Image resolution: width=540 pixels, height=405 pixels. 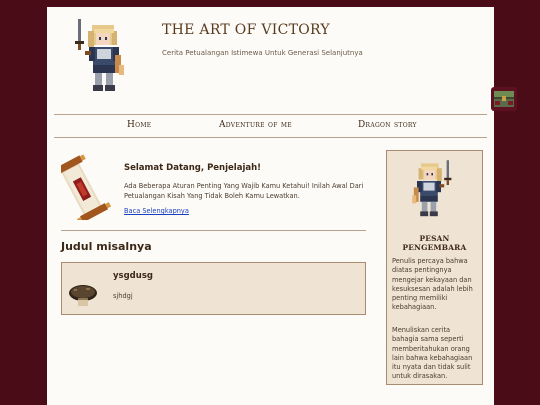 What do you see at coordinates (213, 288) in the screenshot?
I see `post-card: ysgdusg sjhdgj` at bounding box center [213, 288].